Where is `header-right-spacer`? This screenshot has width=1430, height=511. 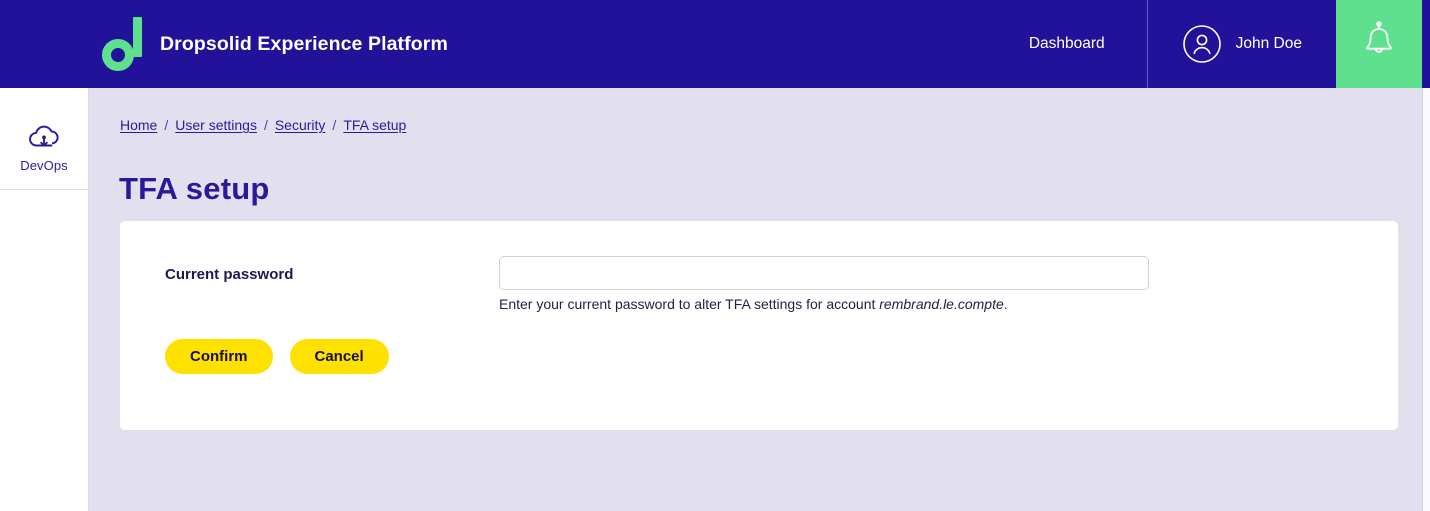 header-right-spacer is located at coordinates (1426, 44).